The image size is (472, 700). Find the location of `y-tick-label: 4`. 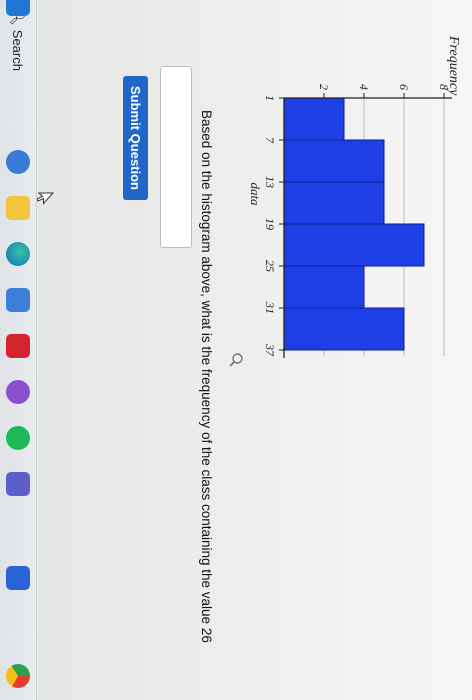

y-tick-label: 4 is located at coordinates (364, 87).